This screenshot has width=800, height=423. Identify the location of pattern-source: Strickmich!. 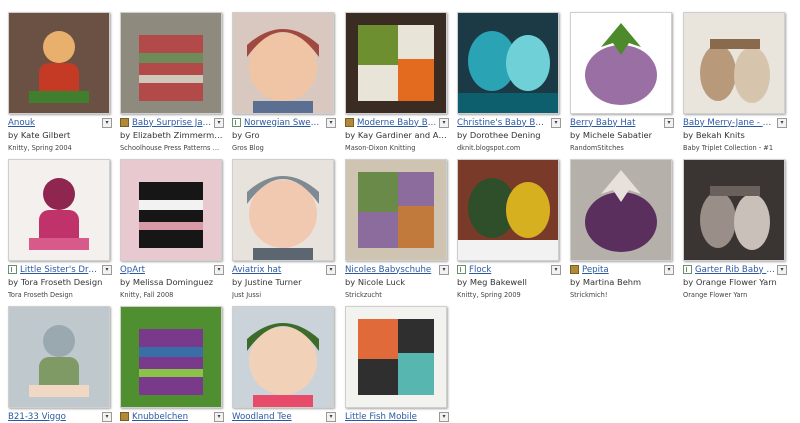
(589, 295).